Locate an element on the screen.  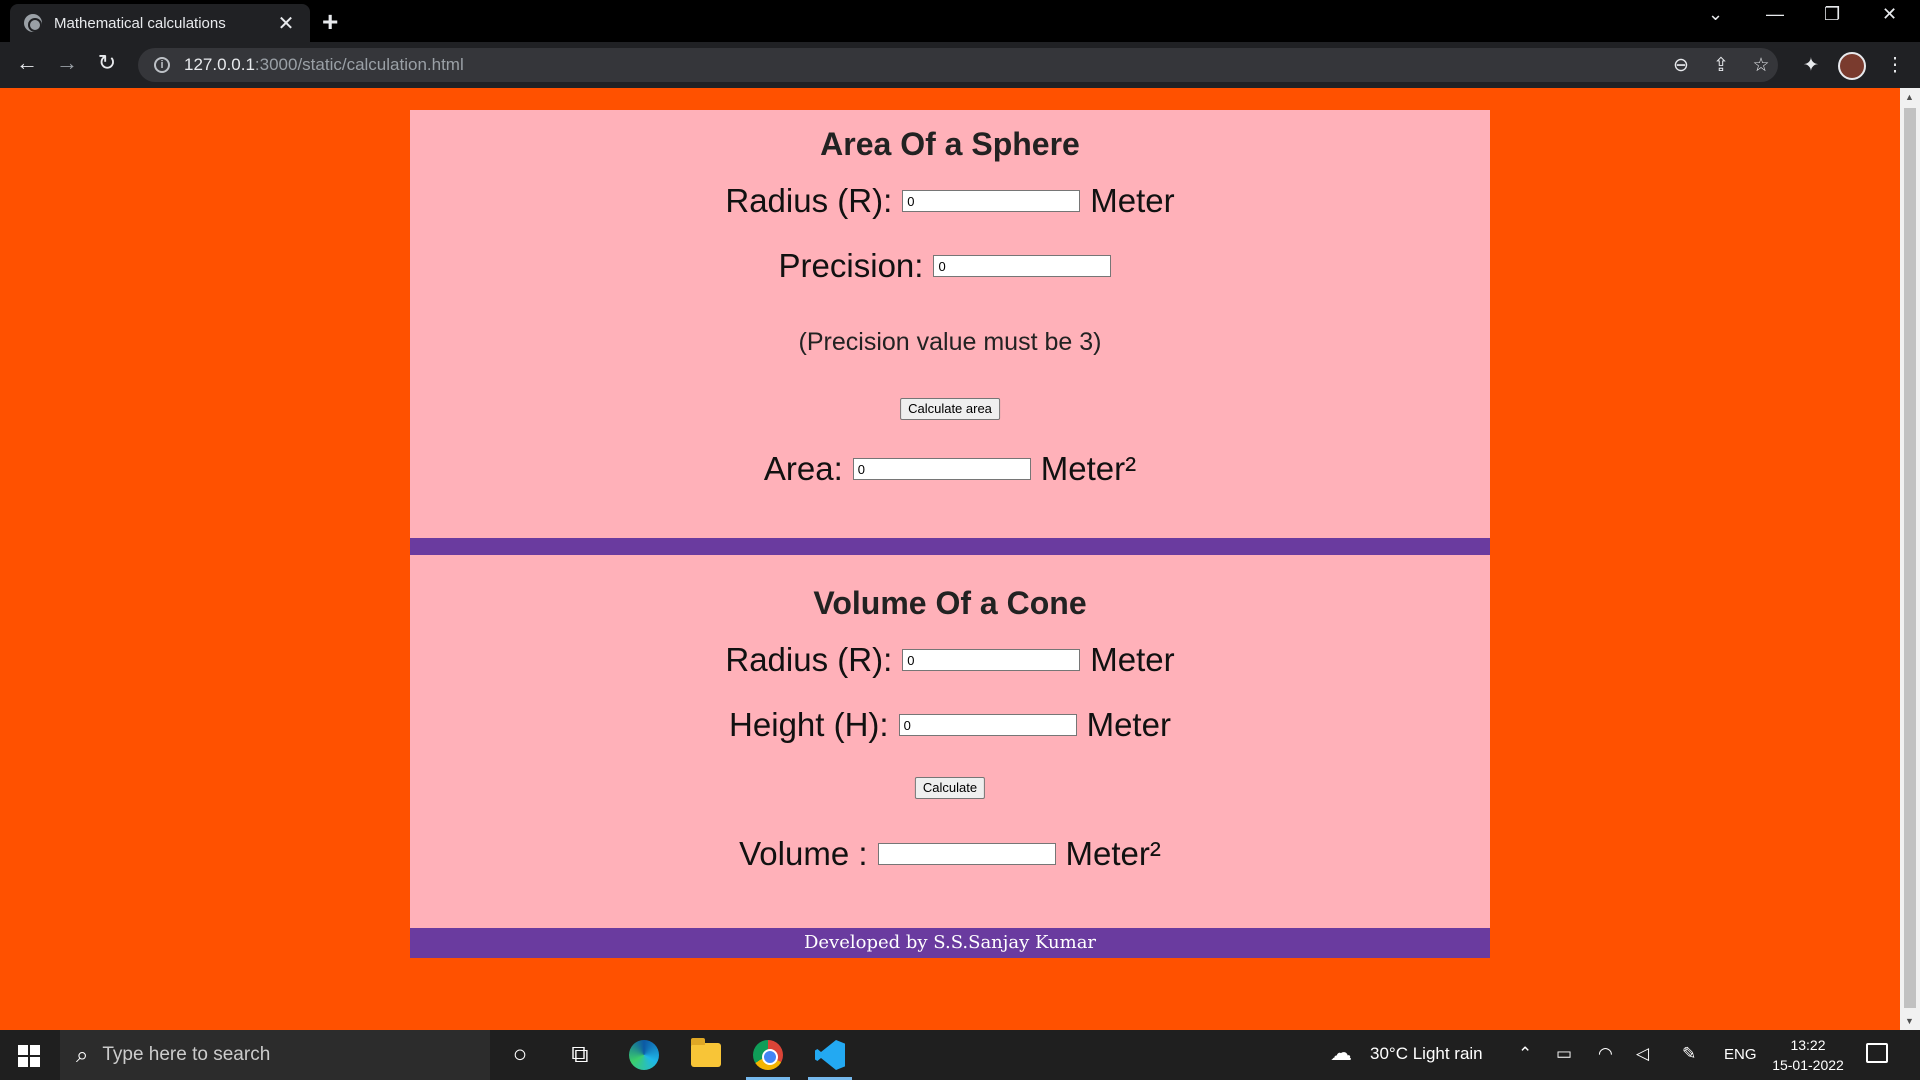
sphere-precision-label: Precision: is located at coordinates (851, 265).